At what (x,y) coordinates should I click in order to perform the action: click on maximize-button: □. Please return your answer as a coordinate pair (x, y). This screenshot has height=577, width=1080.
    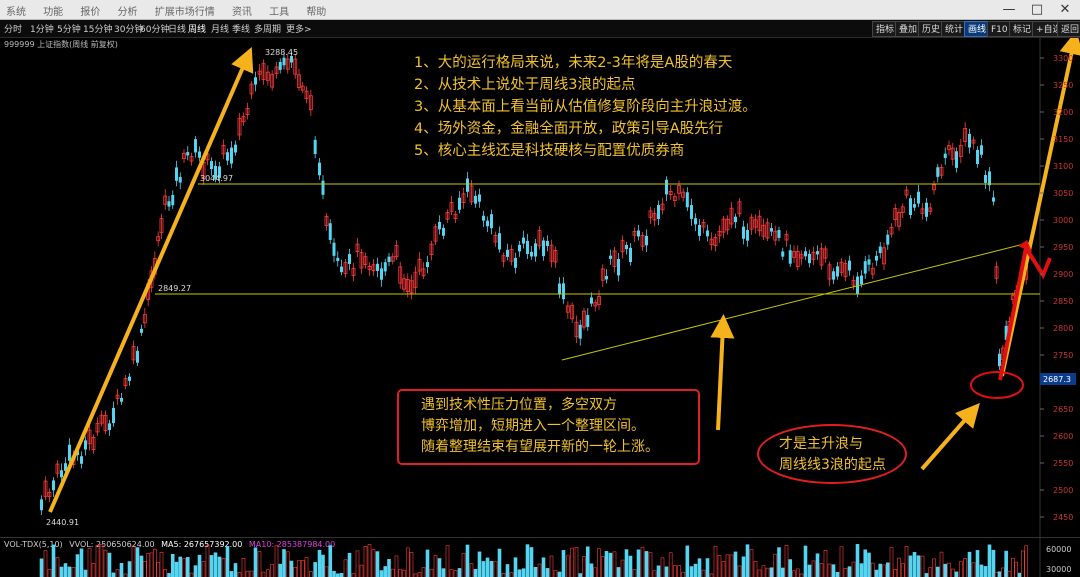
    Looking at the image, I should click on (1037, 10).